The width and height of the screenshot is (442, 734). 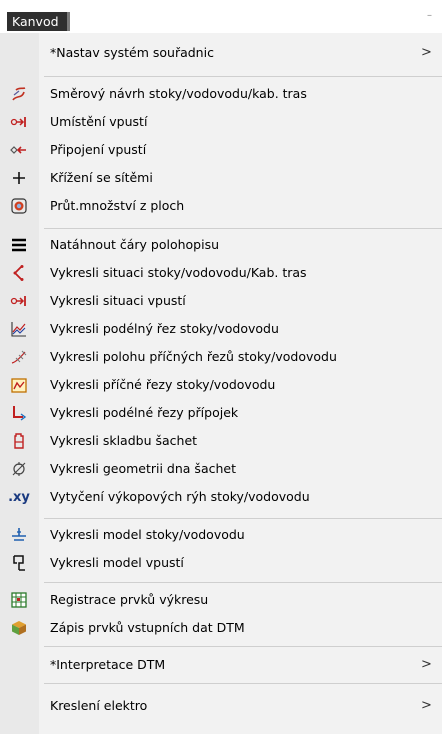 I want to click on menu-item-vykresli-pricne-rezy: Vykresli příčné řezy stoky/vodovodu, so click(x=221, y=384).